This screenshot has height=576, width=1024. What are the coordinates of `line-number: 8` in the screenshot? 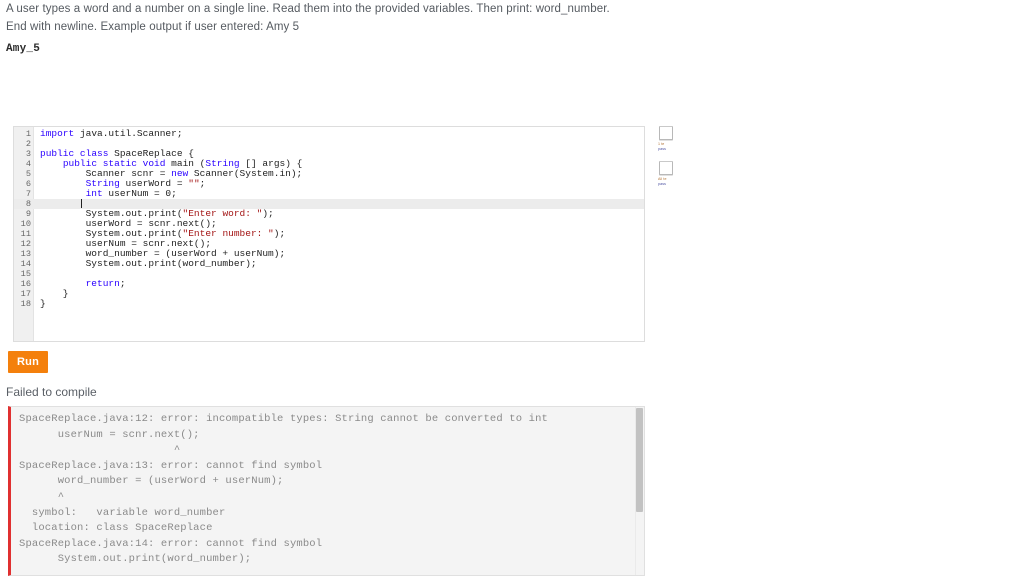 It's located at (28, 204).